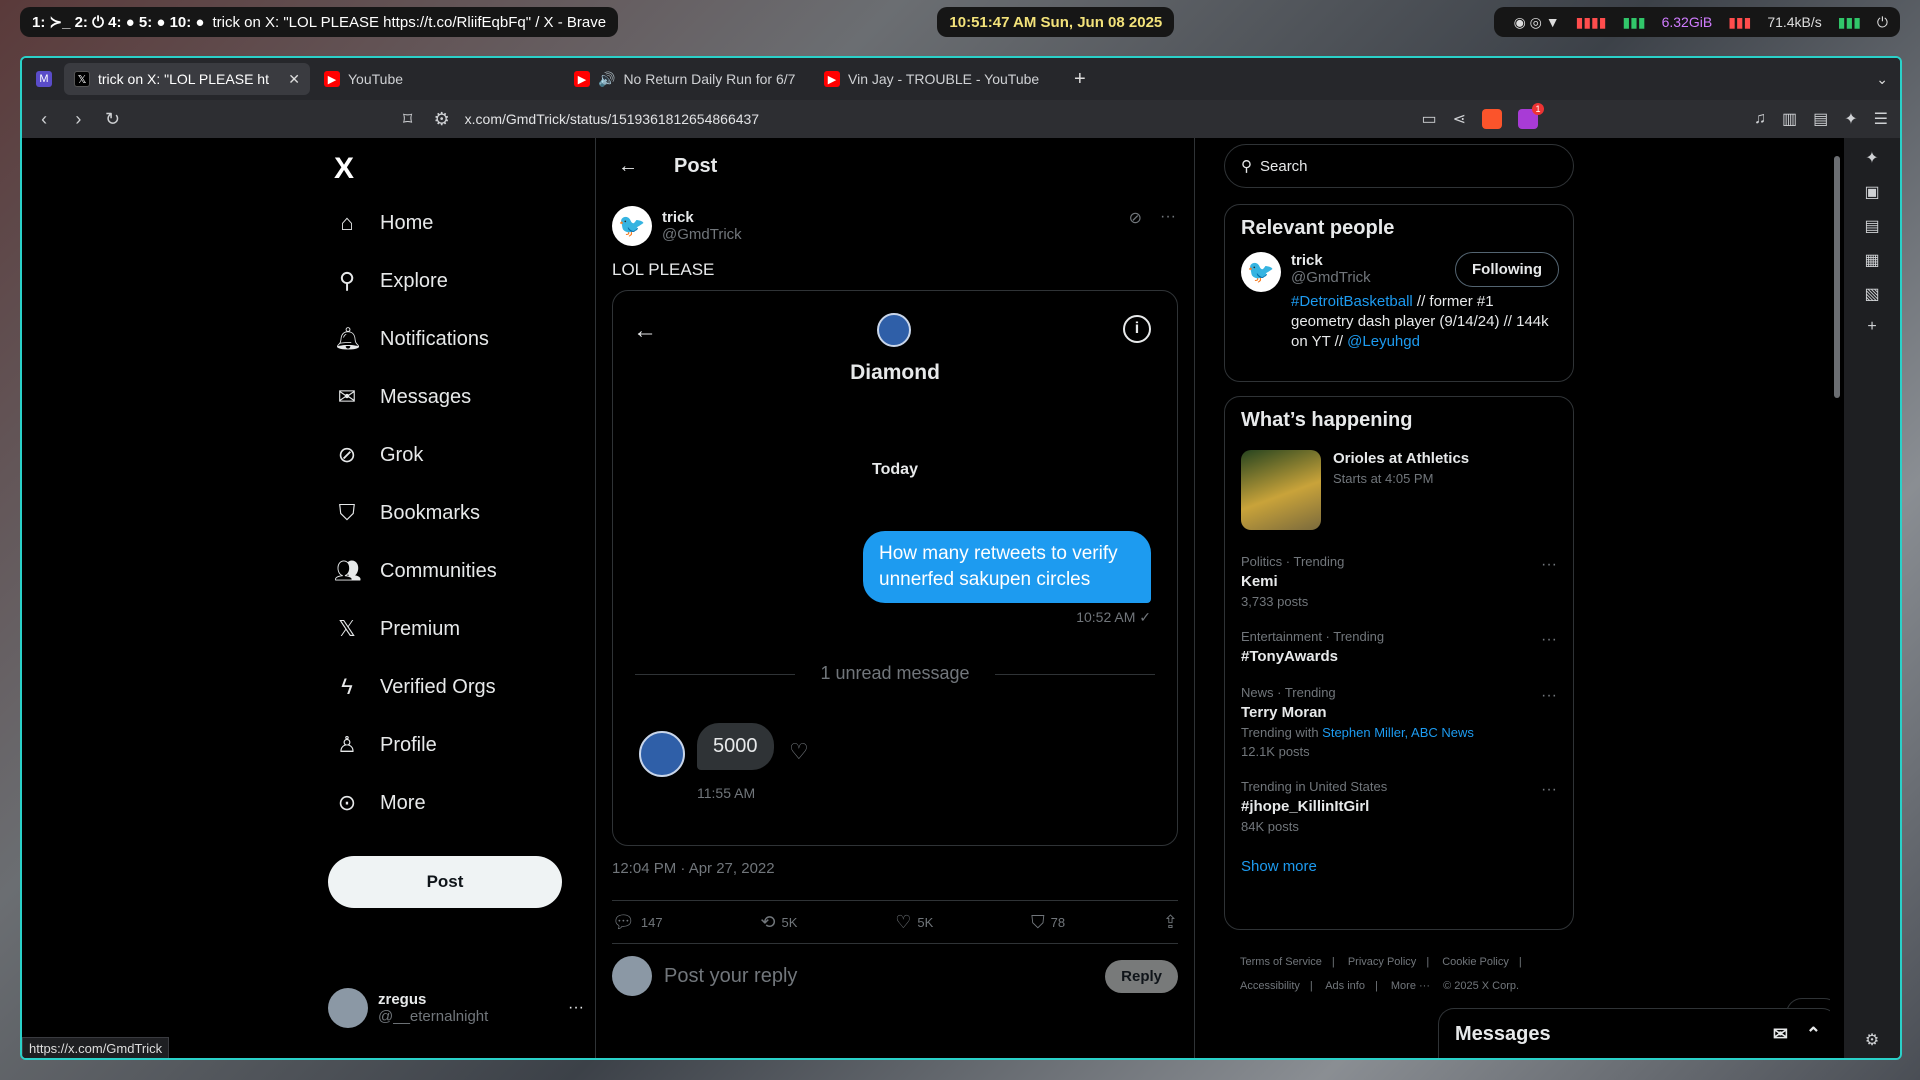  What do you see at coordinates (1410, 986) in the screenshot?
I see `footer-more: More ···` at bounding box center [1410, 986].